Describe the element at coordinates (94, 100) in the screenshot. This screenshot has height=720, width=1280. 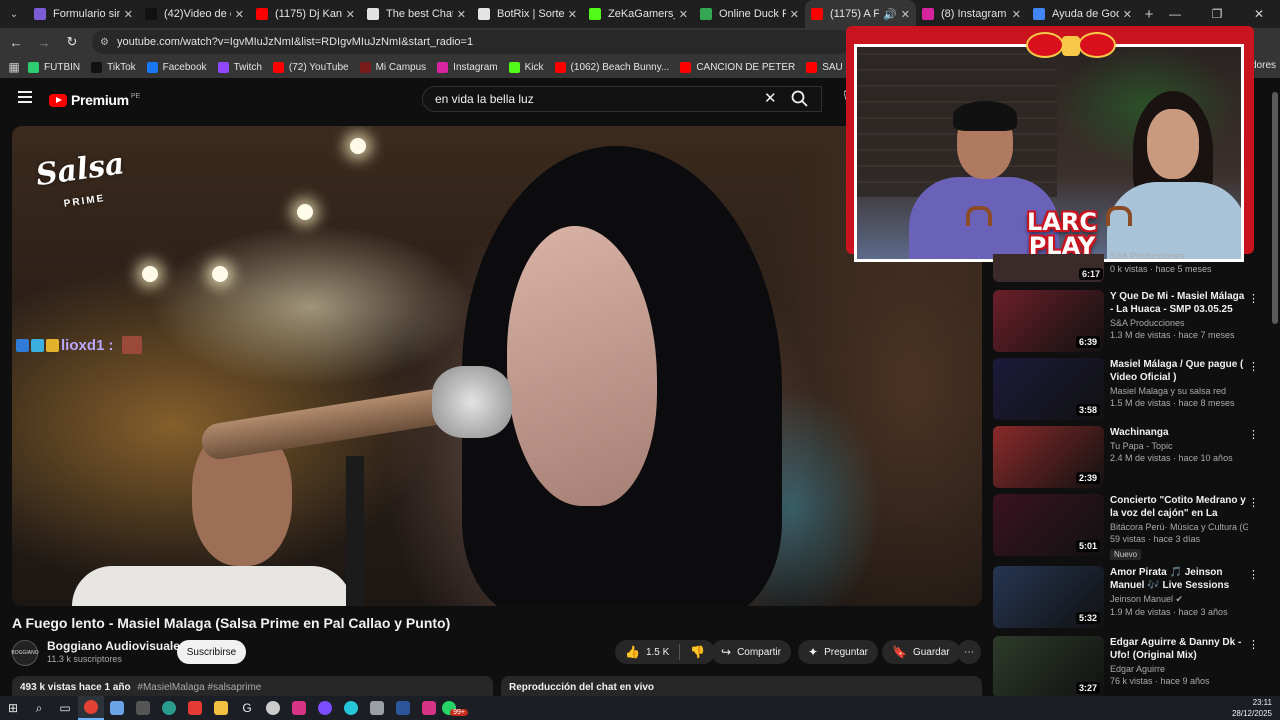
I see `youtube-logo: Premium PE` at that location.